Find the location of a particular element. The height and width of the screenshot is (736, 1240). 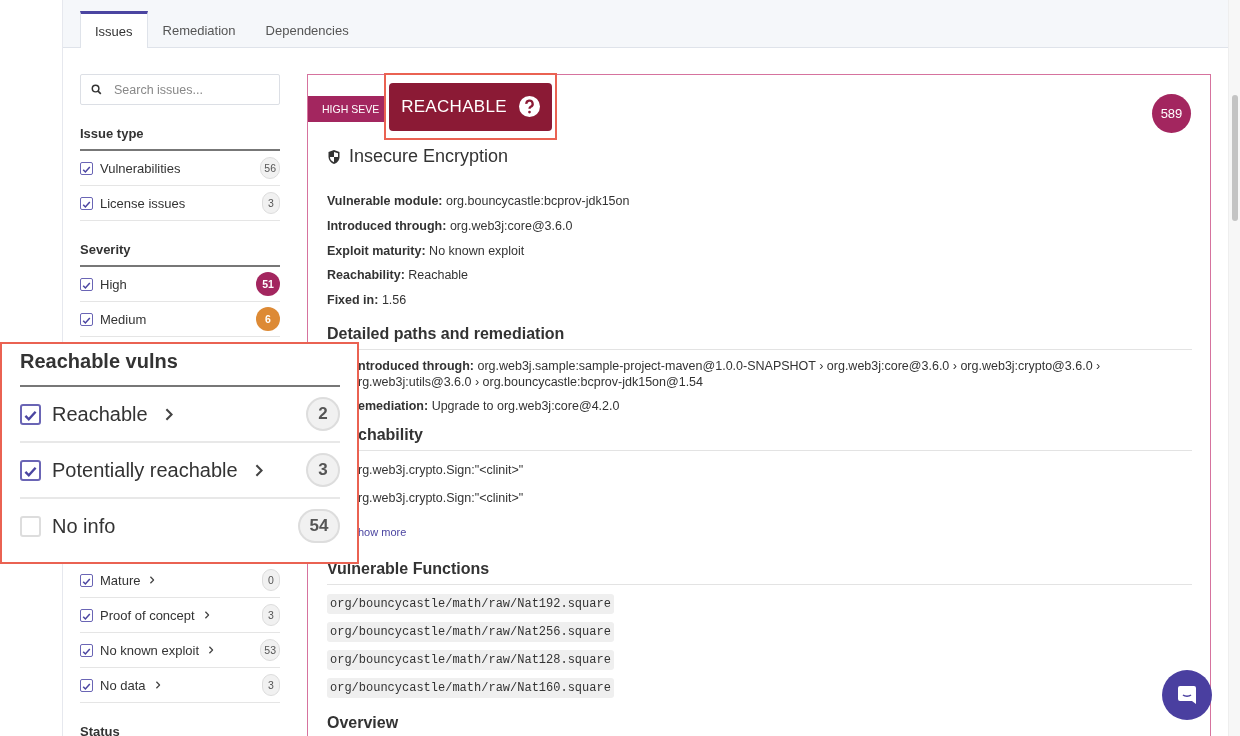

filter-heading: Severity is located at coordinates (180, 244).